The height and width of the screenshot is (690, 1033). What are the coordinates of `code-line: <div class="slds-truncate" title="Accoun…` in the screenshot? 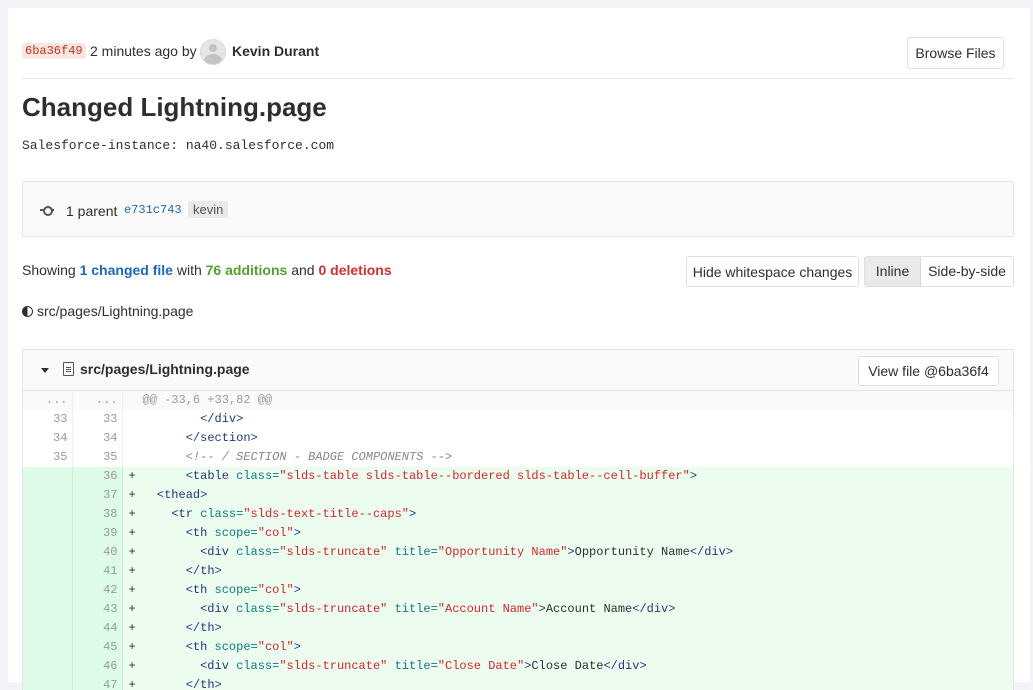 It's located at (577, 609).